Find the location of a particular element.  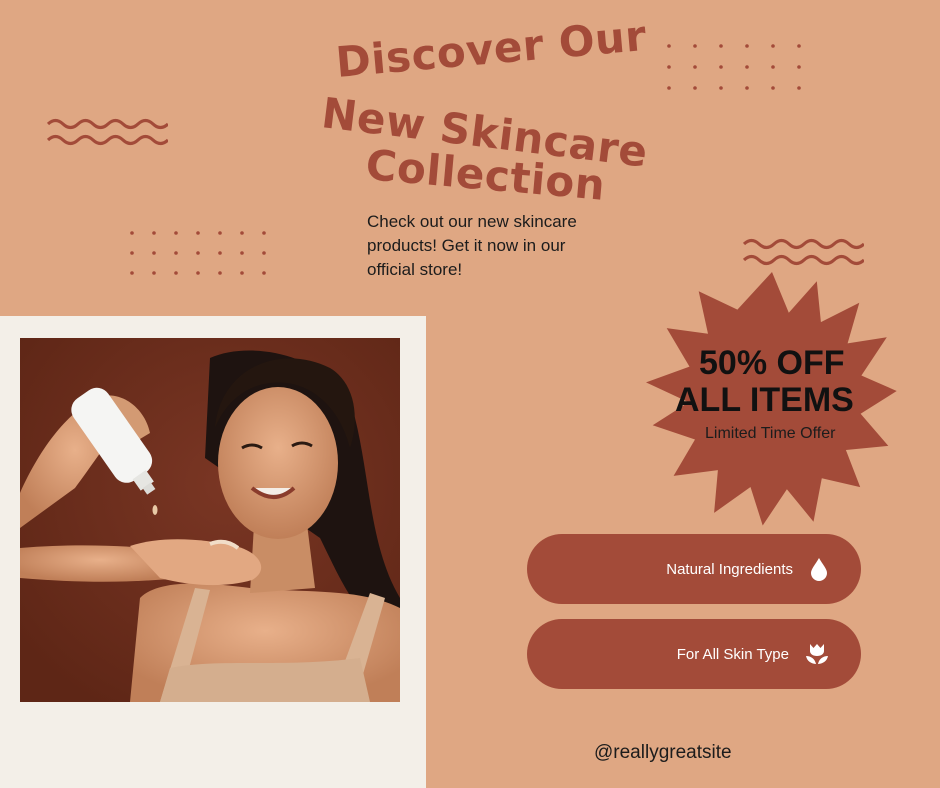

wavy-lines-right is located at coordinates (803, 252).